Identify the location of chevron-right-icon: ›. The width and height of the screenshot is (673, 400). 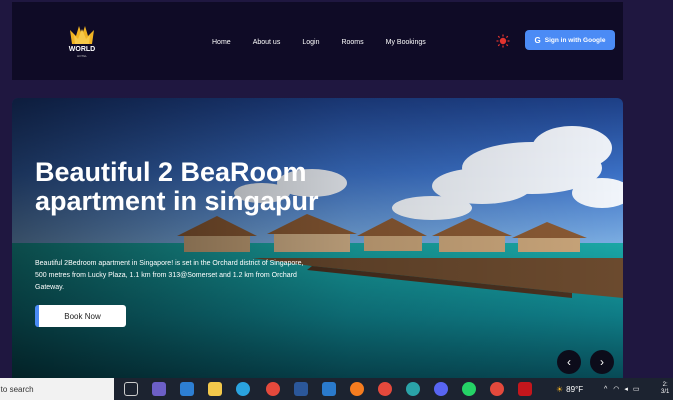
(602, 362).